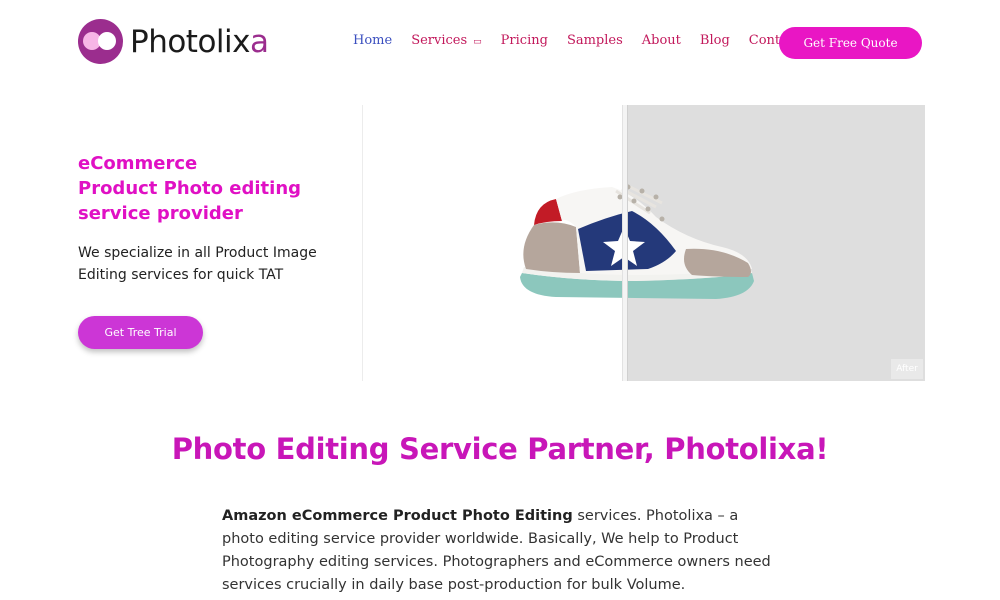 The width and height of the screenshot is (1000, 600). Describe the element at coordinates (140, 332) in the screenshot. I see `free-trial-button: Get Tree Trial` at that location.